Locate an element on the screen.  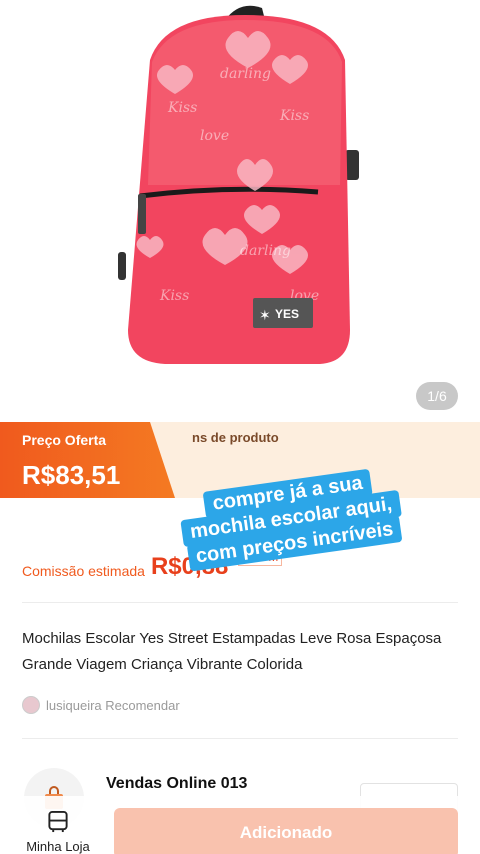
recommend-row: lusiqueira Recomendar is located at coordinates (101, 705).